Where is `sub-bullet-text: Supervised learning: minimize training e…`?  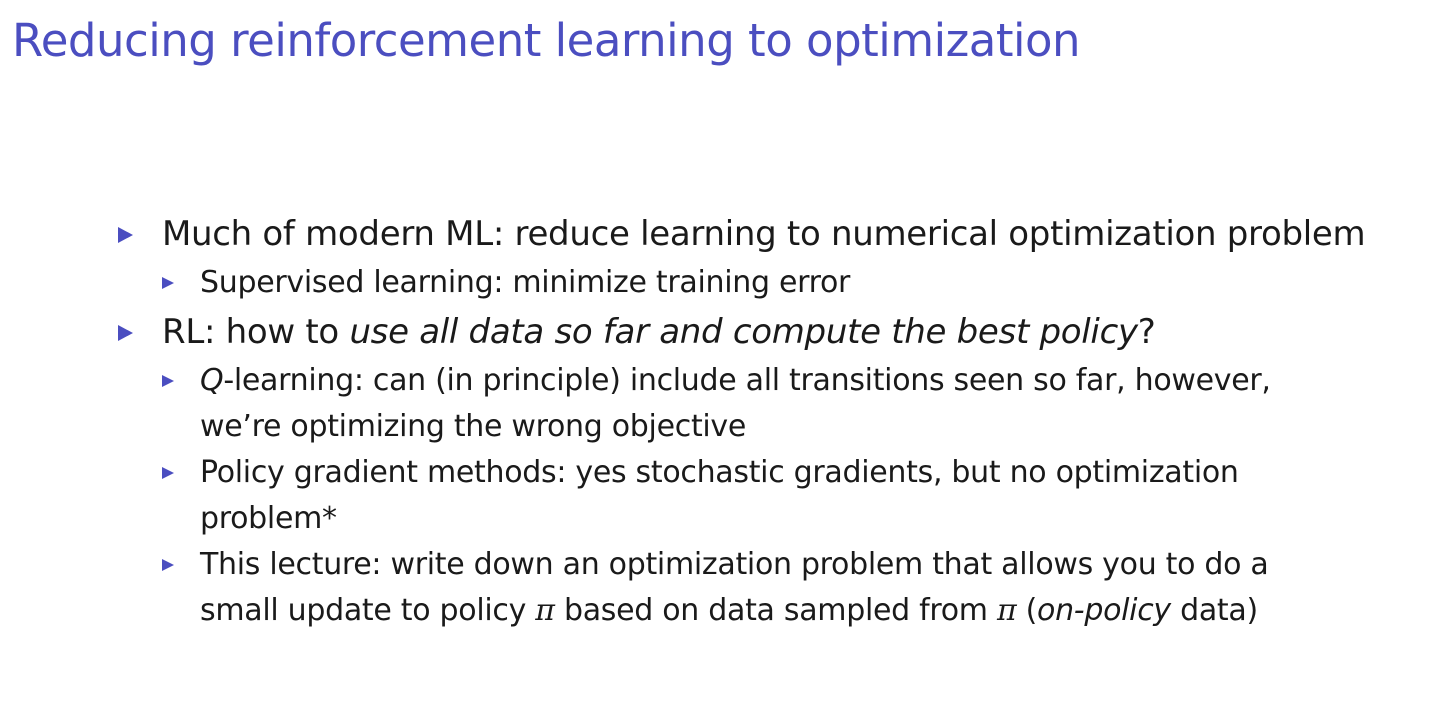
sub-bullet-text: Supervised learning: minimize training e… is located at coordinates (525, 282).